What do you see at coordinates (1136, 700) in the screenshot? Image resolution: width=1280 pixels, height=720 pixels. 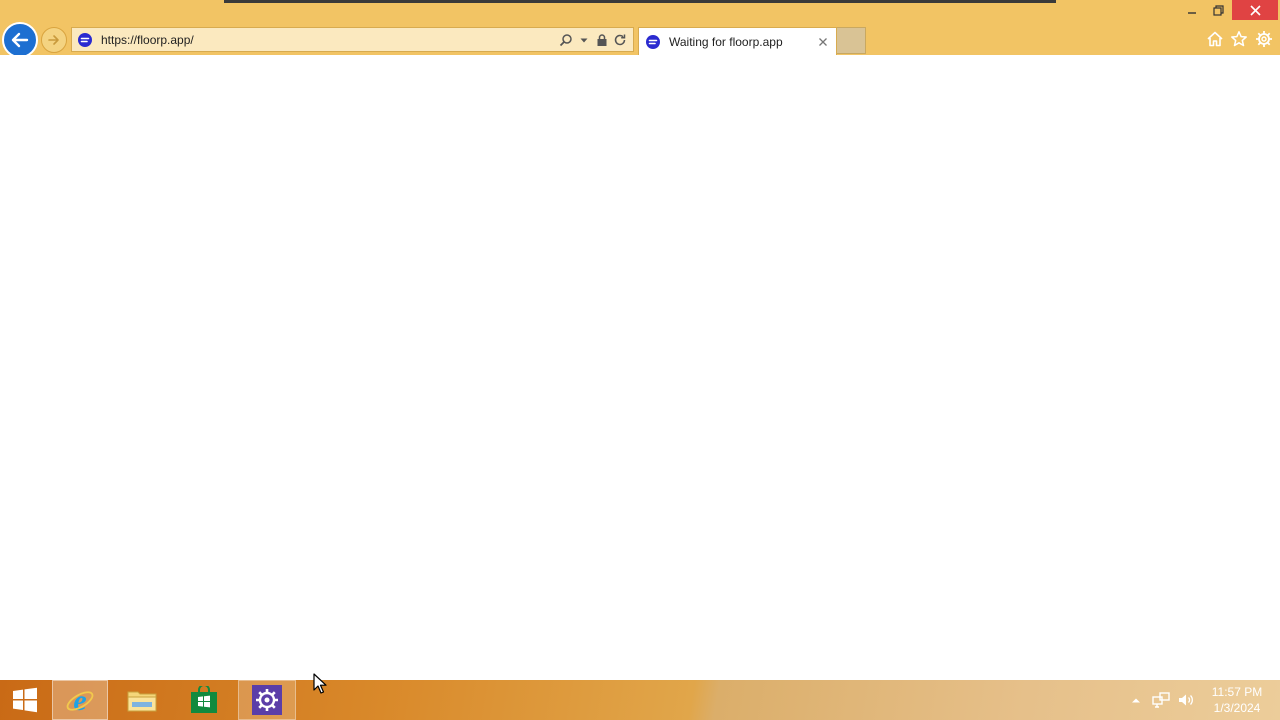 I see `chevron-up-icon` at bounding box center [1136, 700].